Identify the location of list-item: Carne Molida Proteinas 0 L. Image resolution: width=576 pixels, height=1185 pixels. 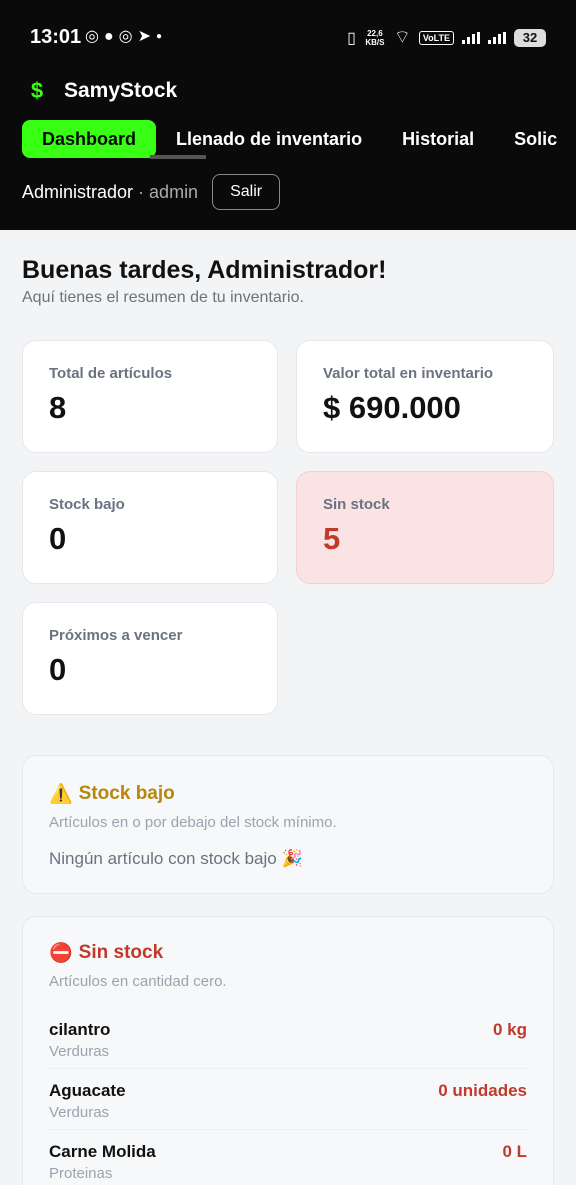
(288, 1157).